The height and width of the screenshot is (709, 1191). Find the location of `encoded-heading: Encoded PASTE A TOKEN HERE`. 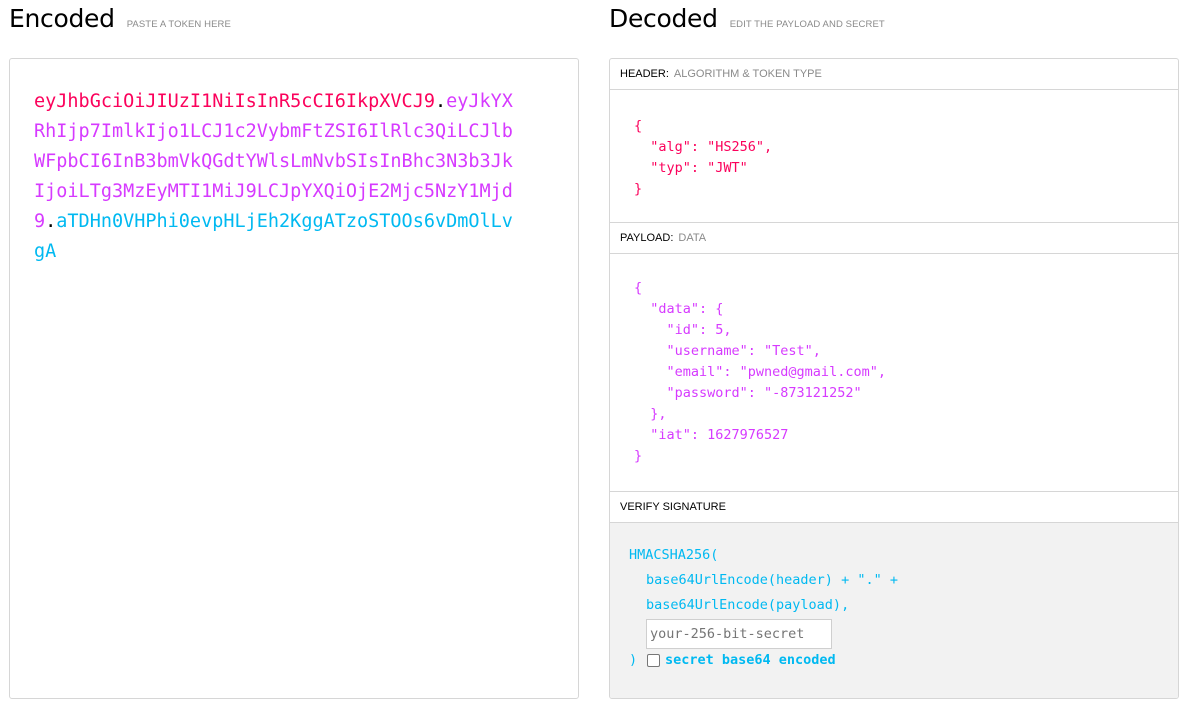

encoded-heading: Encoded PASTE A TOKEN HERE is located at coordinates (120, 18).